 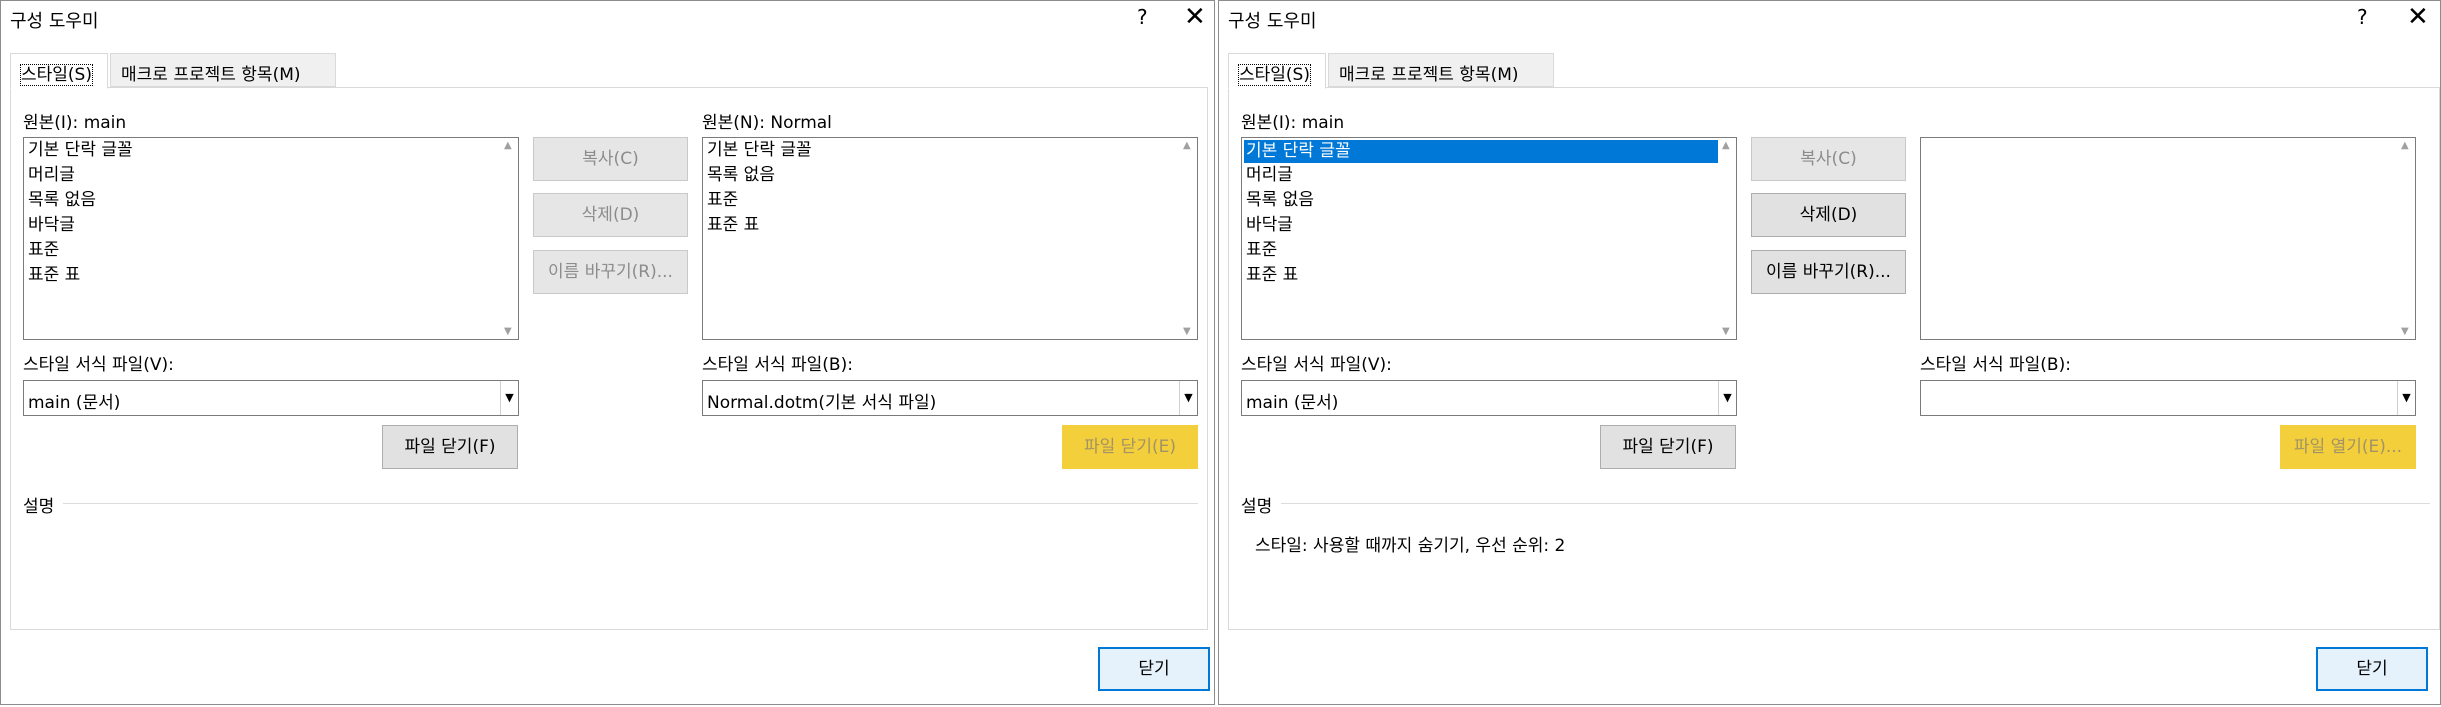 I want to click on right-source-label: 원본(N): Normal, so click(x=767, y=123).